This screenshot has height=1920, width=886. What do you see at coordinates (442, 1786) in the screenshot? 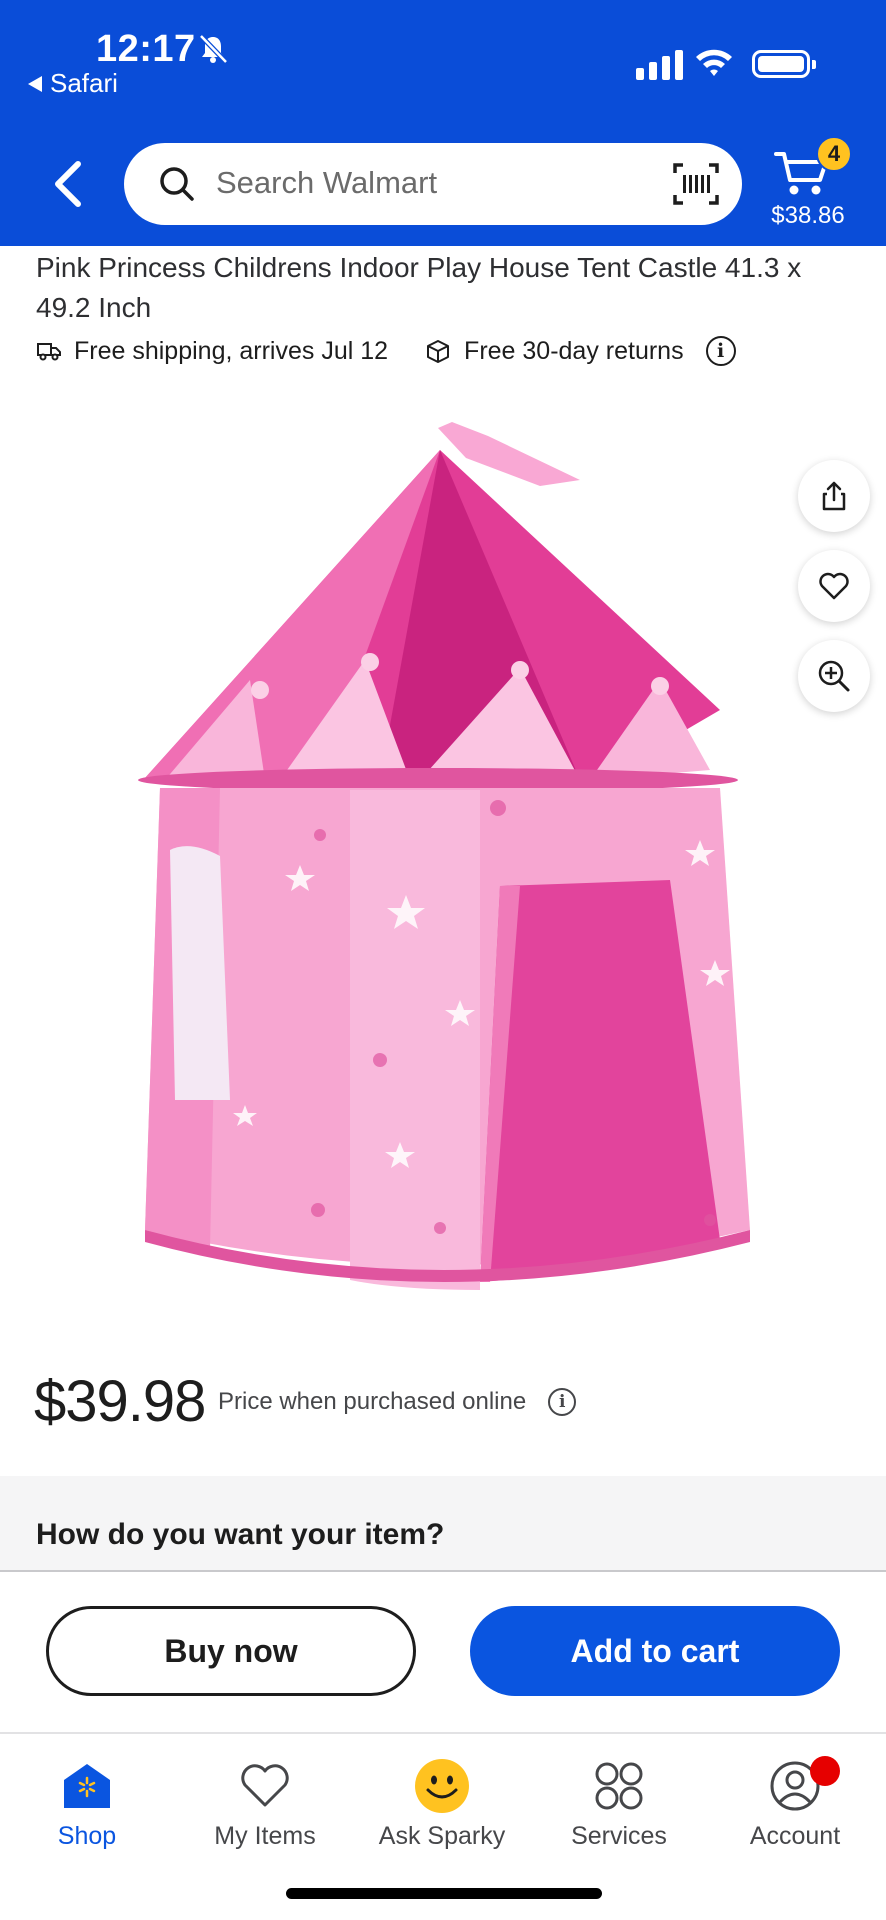
I see `sparky-icon` at bounding box center [442, 1786].